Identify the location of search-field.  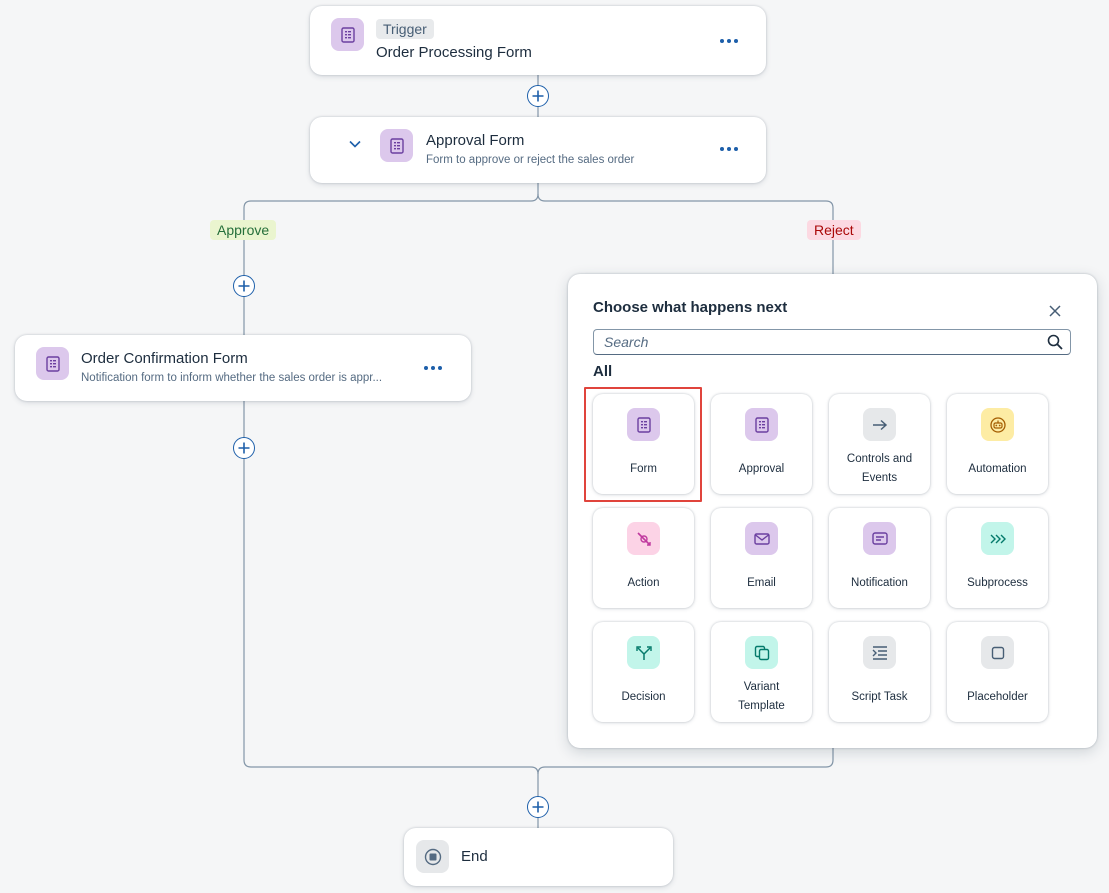
(832, 342).